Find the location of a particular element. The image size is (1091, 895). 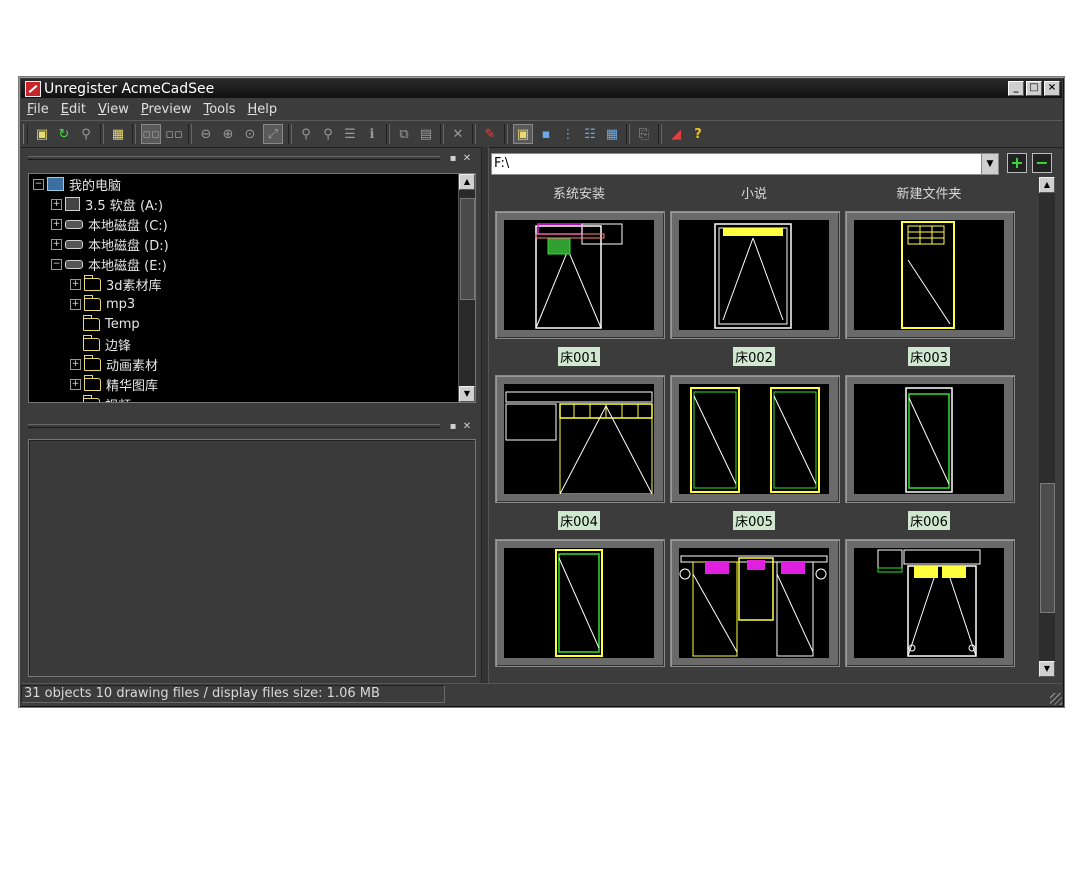

find-icon: ⚲ is located at coordinates (86, 134).